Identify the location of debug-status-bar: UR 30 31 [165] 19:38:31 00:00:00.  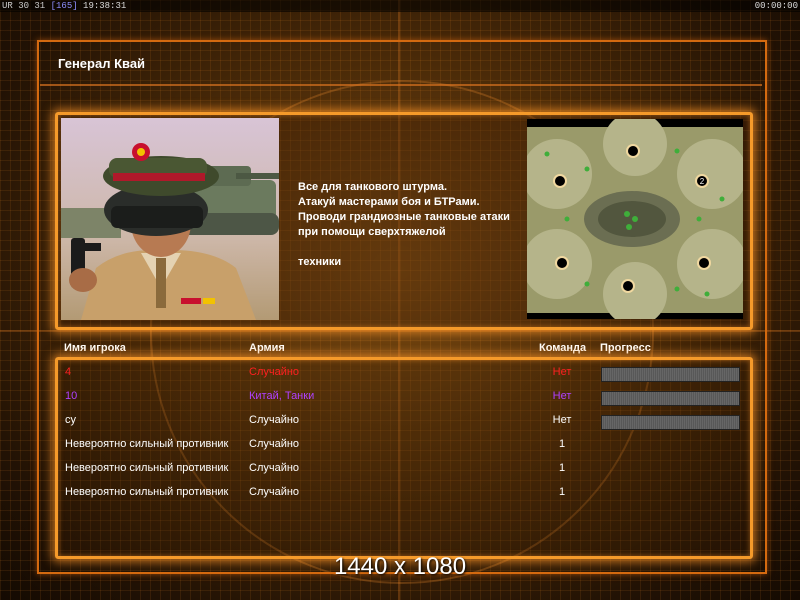
(400, 6).